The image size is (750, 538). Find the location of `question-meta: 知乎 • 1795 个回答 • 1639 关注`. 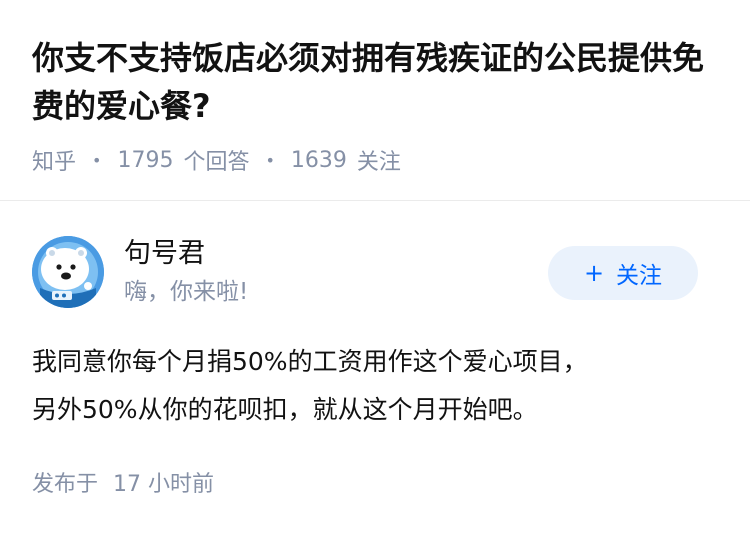

question-meta: 知乎 • 1795 个回答 • 1639 关注 is located at coordinates (216, 160).